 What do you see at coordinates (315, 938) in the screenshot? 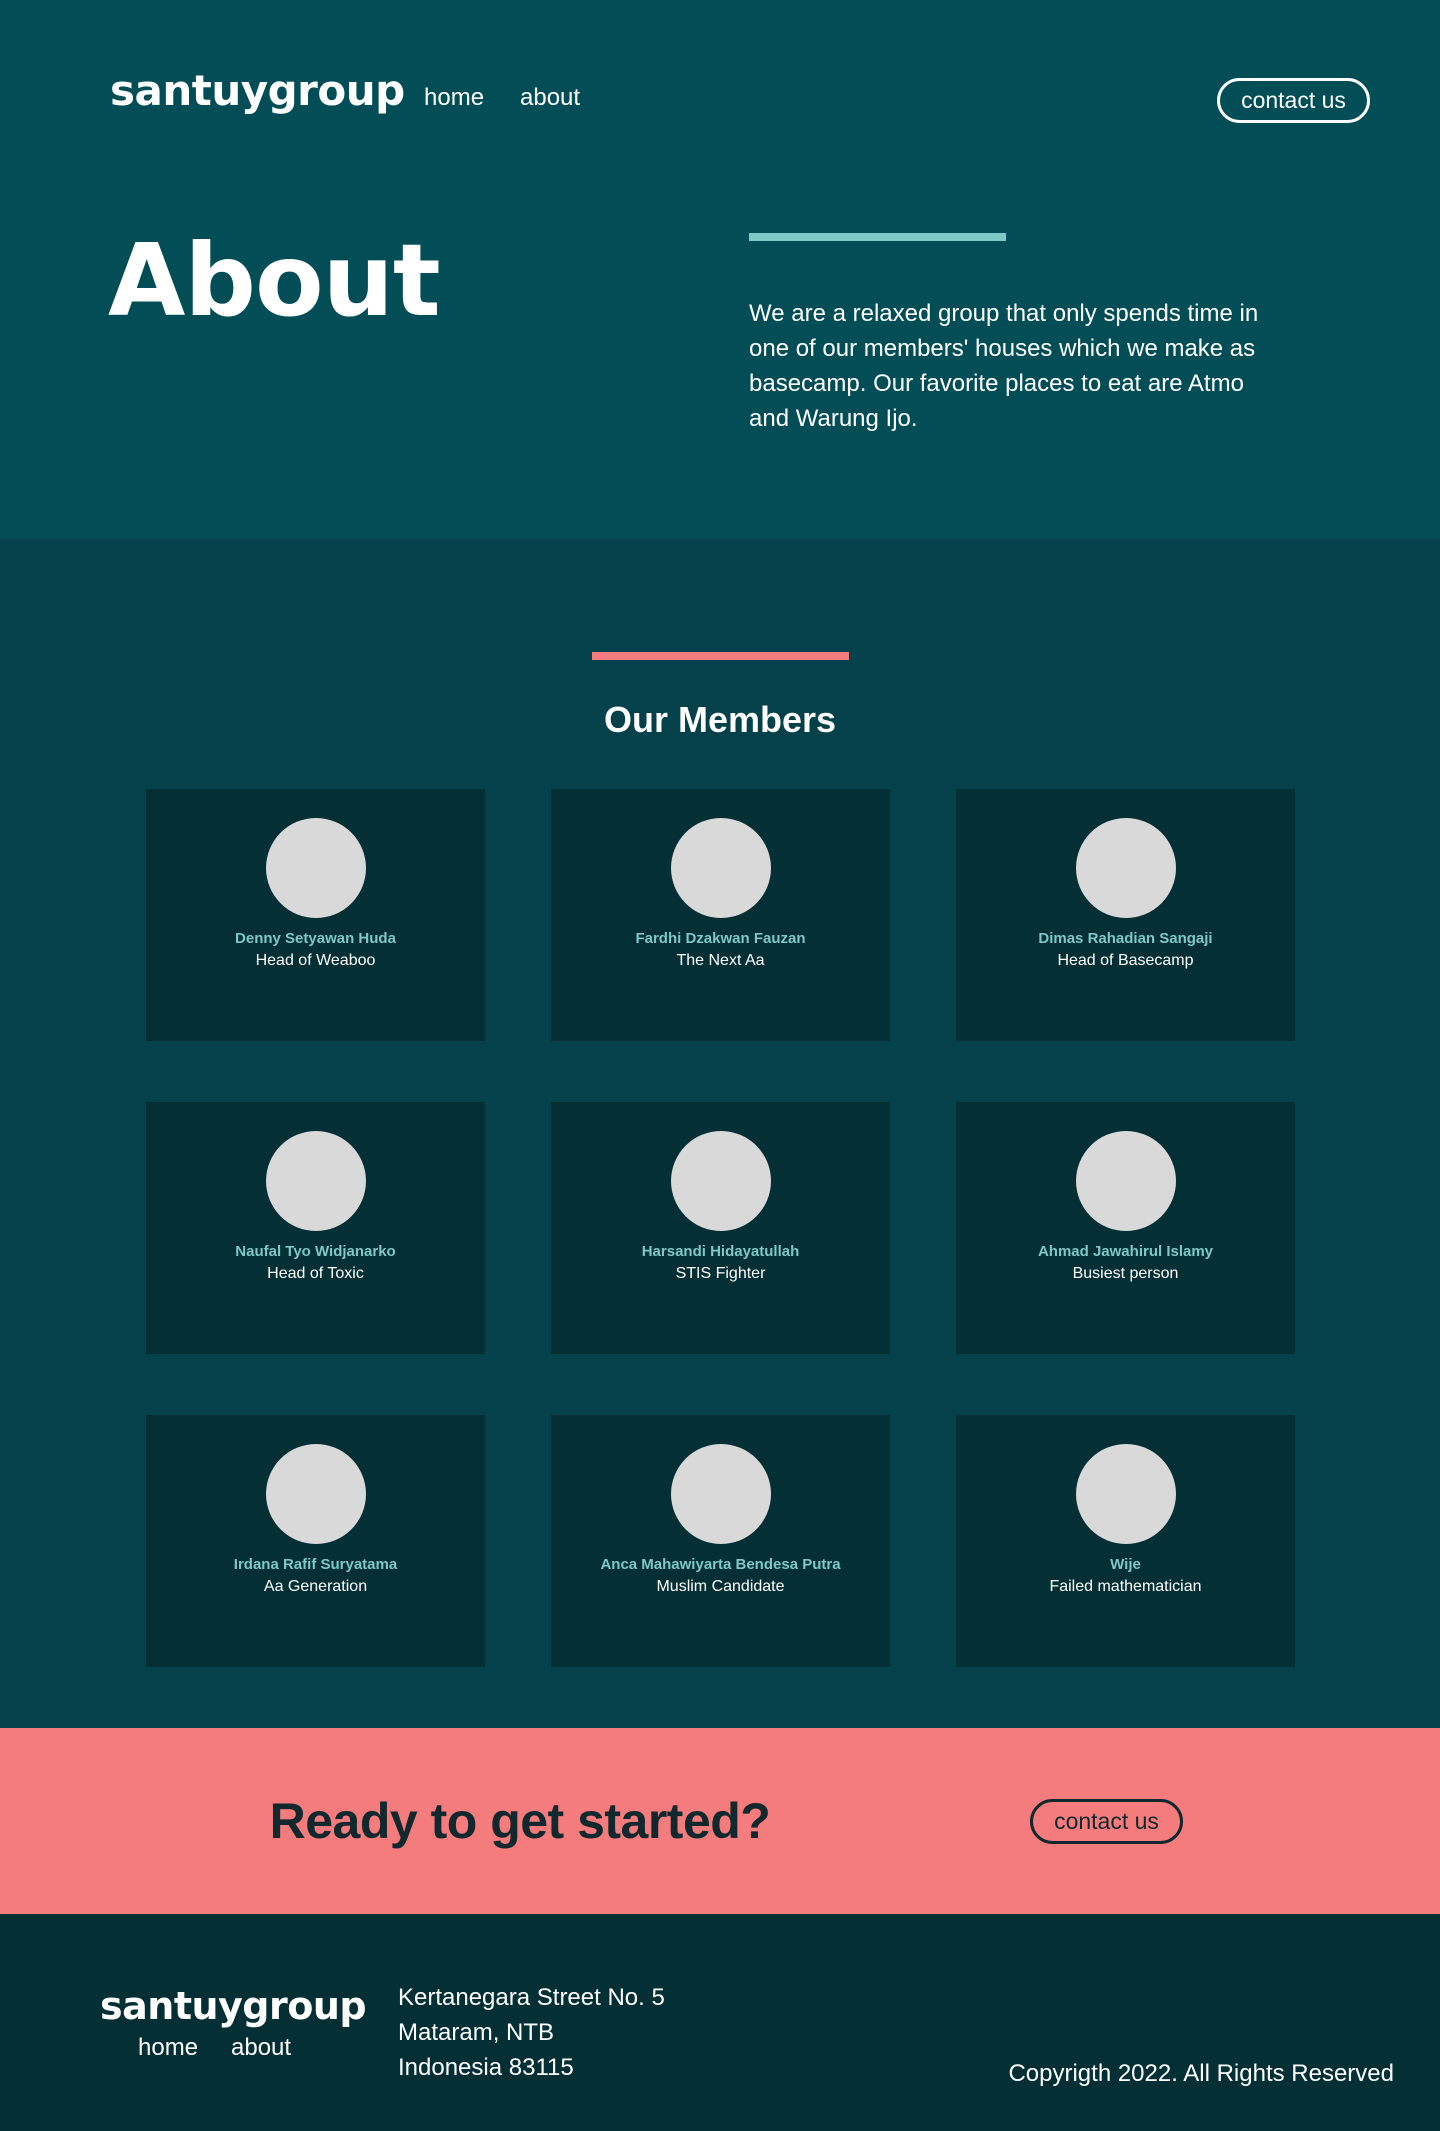
I see `member-name: Denny Setyawan Huda` at bounding box center [315, 938].